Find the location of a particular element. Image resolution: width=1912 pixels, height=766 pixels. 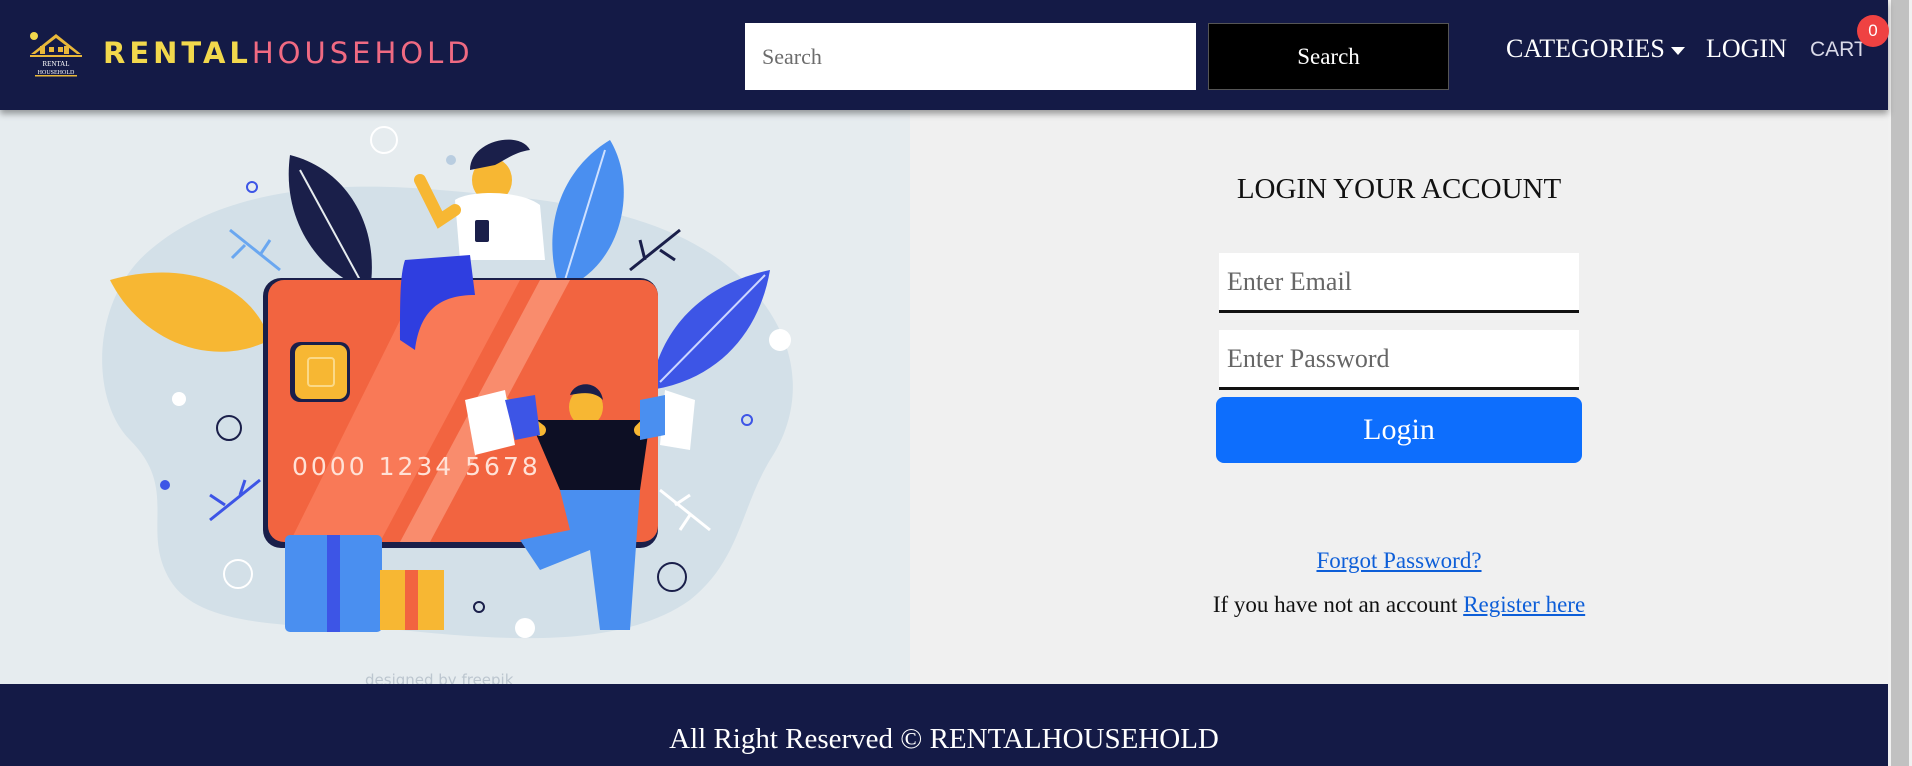

forgot-password-link: Forgot Password? is located at coordinates (1398, 560).